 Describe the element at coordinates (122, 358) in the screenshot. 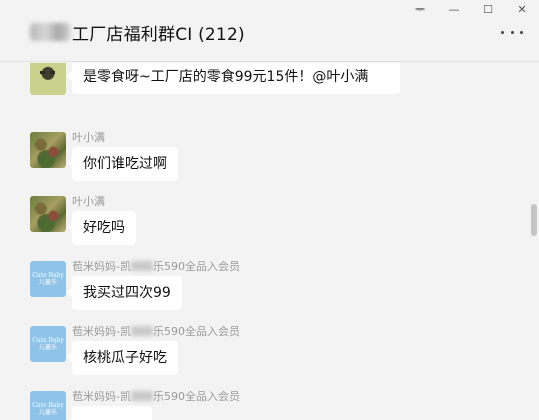

I see `message-bubble: 核桃瓜子好吃` at that location.